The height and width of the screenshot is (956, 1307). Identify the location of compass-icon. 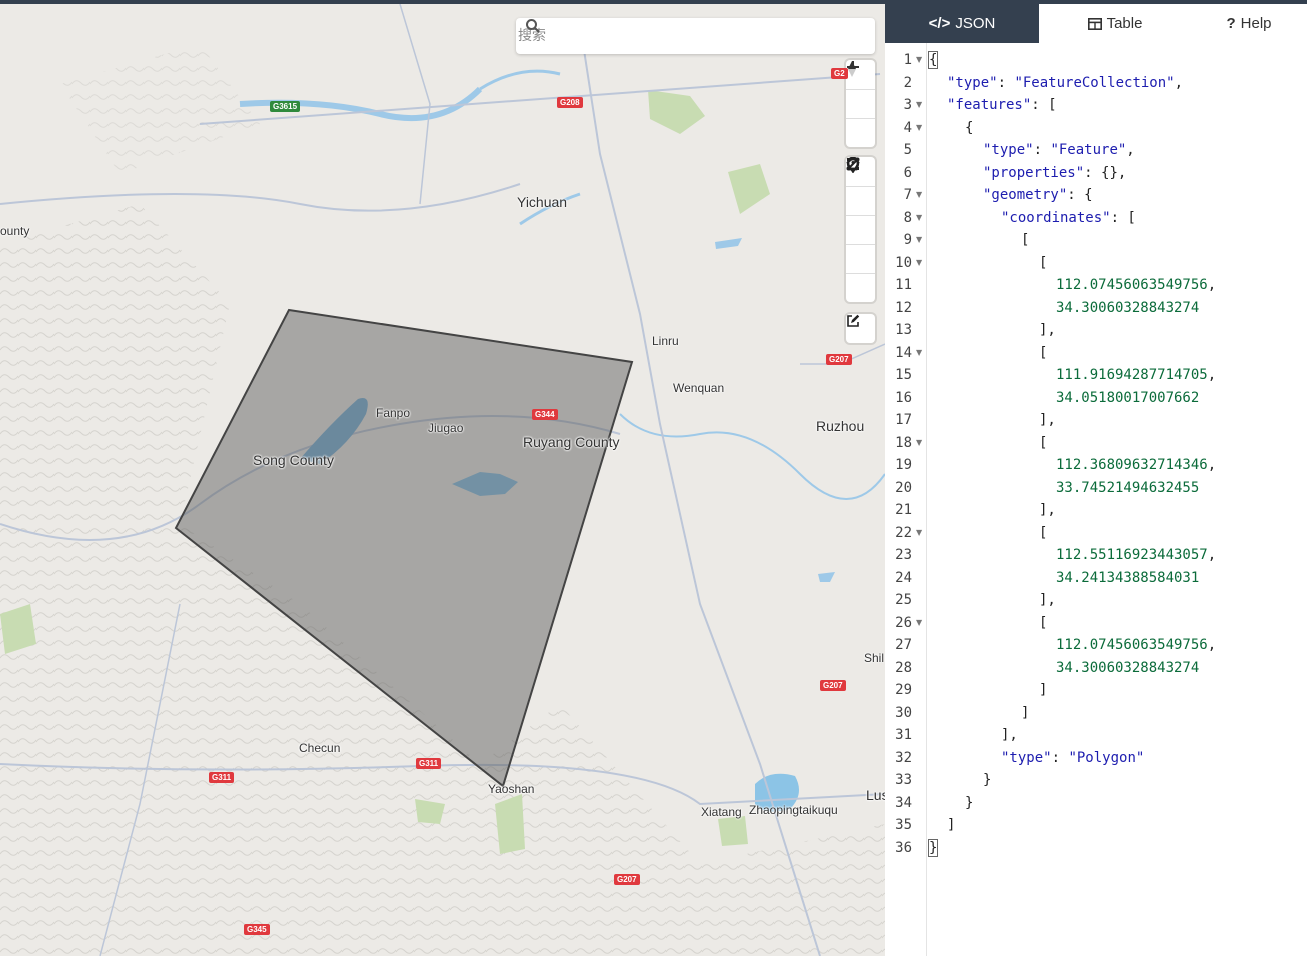
(852, 69).